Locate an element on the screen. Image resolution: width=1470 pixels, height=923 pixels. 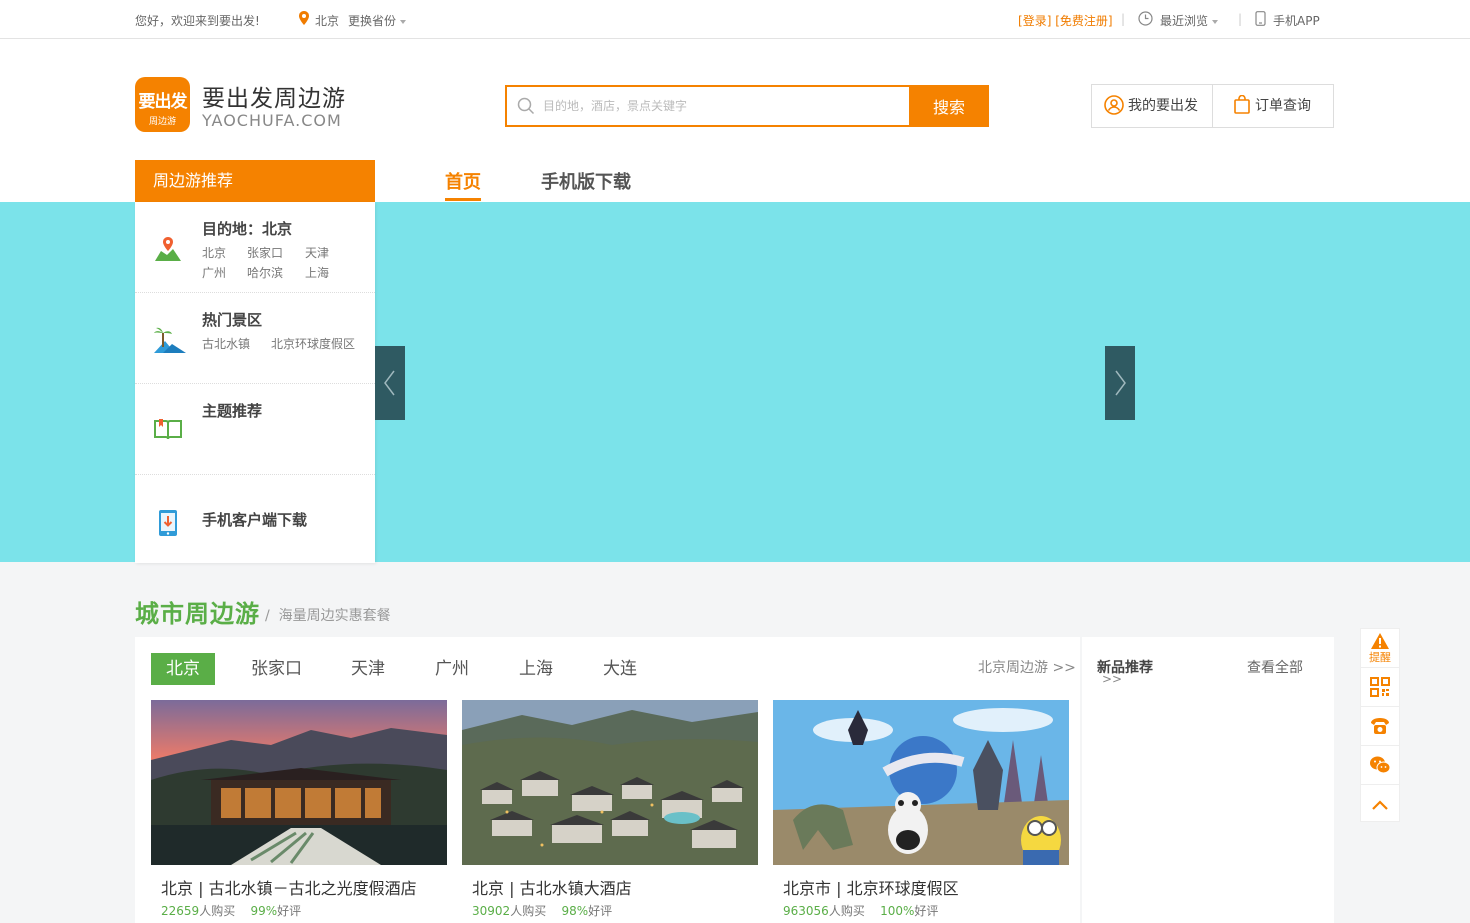
mobile-app-link: 手机APP is located at coordinates (1296, 20).